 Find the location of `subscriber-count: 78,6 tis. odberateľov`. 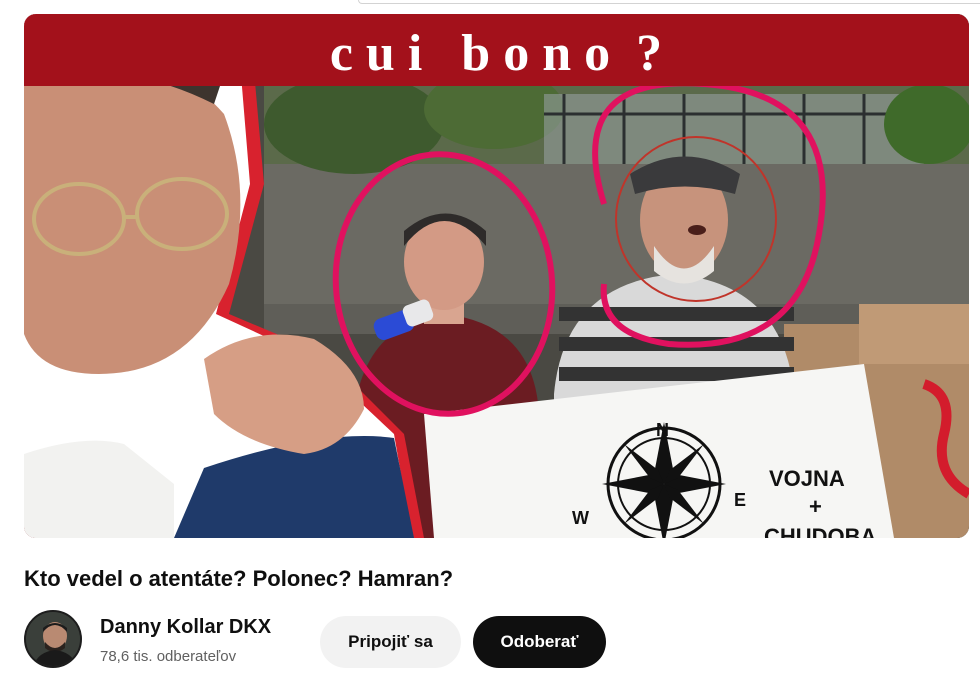

subscriber-count: 78,6 tis. odberateľov is located at coordinates (168, 656).